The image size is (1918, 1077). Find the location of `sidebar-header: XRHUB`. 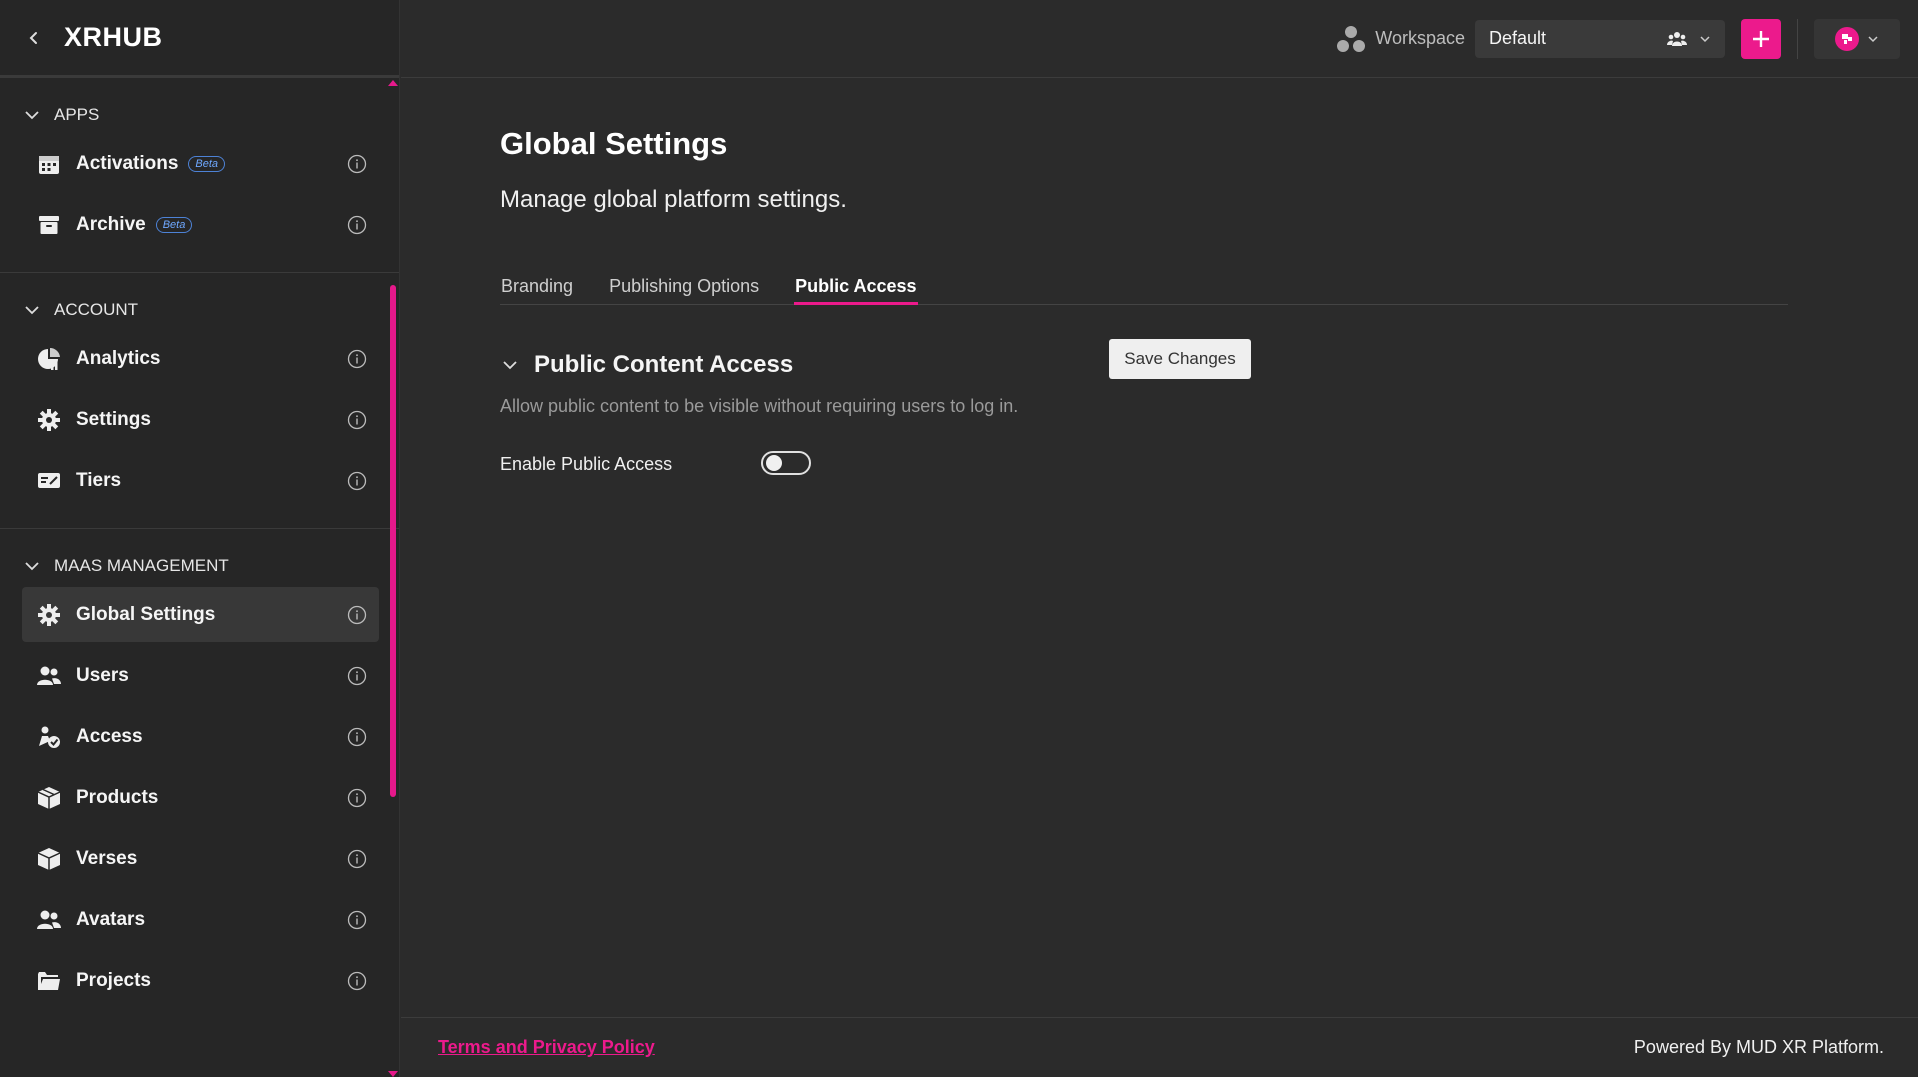

sidebar-header: XRHUB is located at coordinates (199, 39).